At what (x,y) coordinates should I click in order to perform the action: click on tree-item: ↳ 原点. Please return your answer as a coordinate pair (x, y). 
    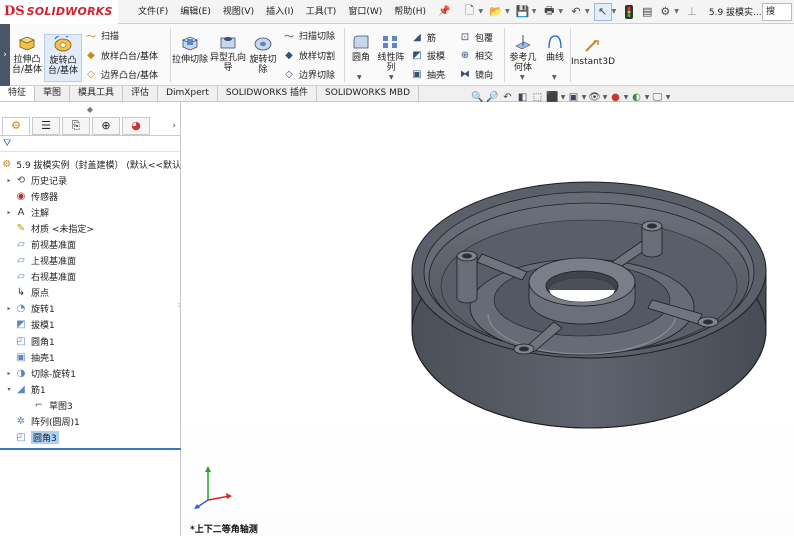
    Looking at the image, I should click on (90, 293).